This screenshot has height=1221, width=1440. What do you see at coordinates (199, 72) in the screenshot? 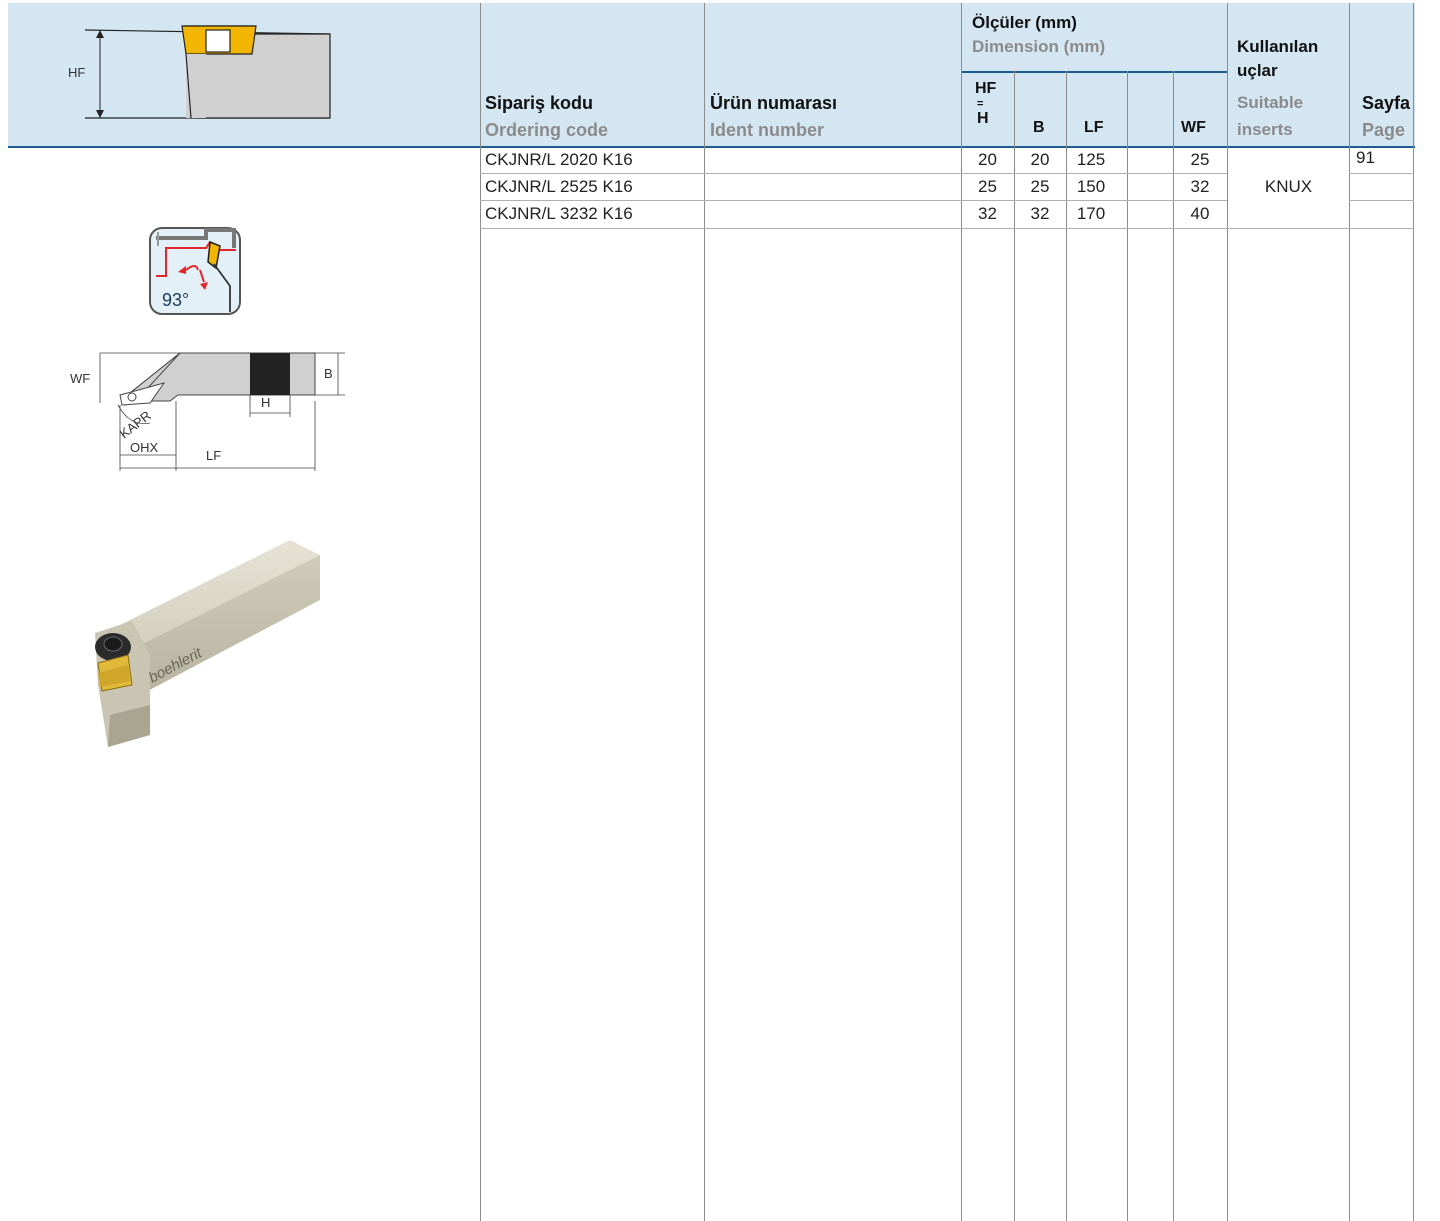
I see `holder-height-pictogram: HF` at bounding box center [199, 72].